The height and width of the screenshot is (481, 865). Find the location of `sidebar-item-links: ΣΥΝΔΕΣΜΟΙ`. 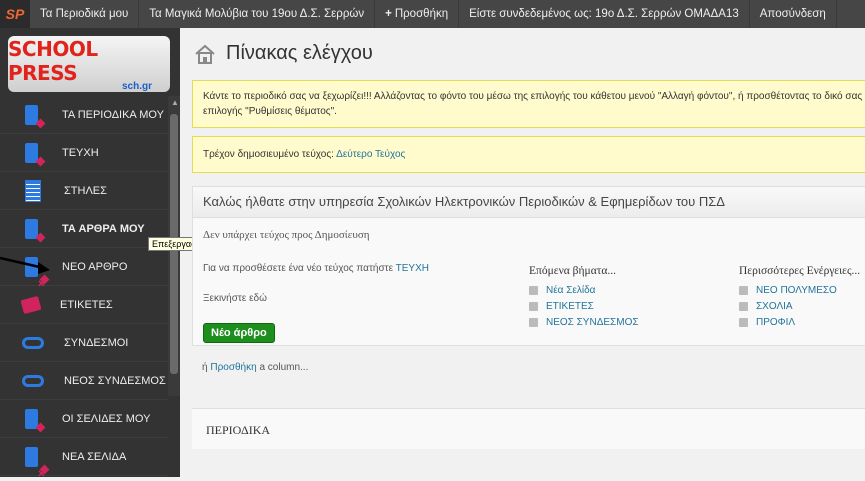

sidebar-item-links: ΣΥΝΔΕΣΜΟΙ is located at coordinates (84, 343).